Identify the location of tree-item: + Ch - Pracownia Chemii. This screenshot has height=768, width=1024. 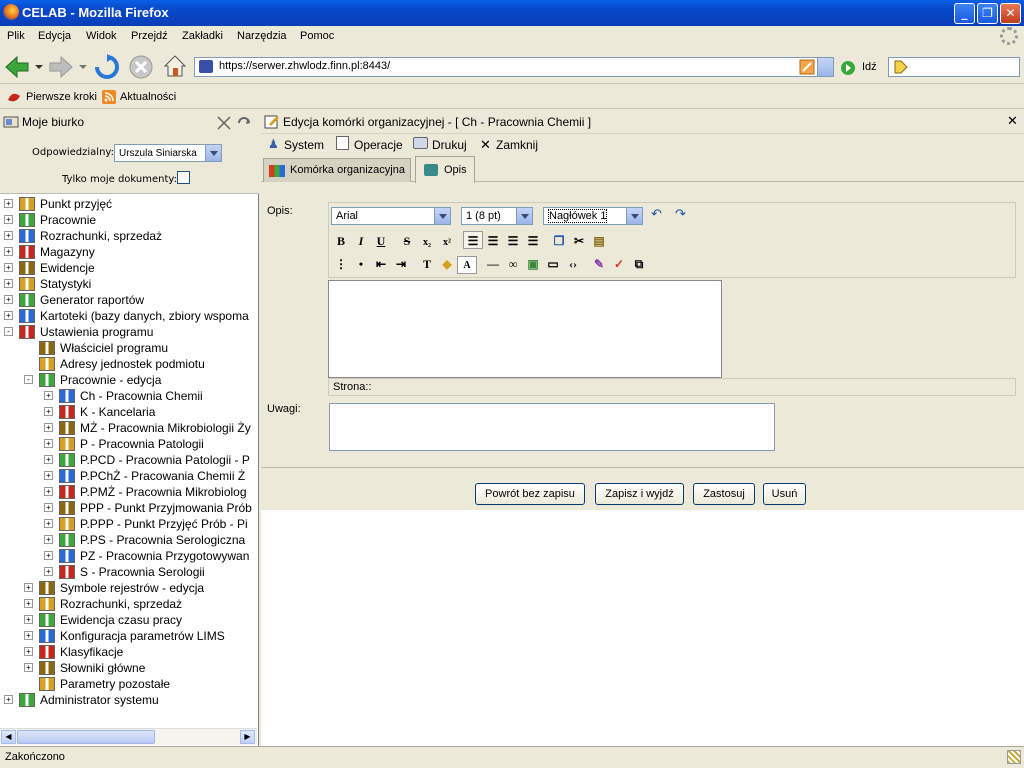
(123, 396).